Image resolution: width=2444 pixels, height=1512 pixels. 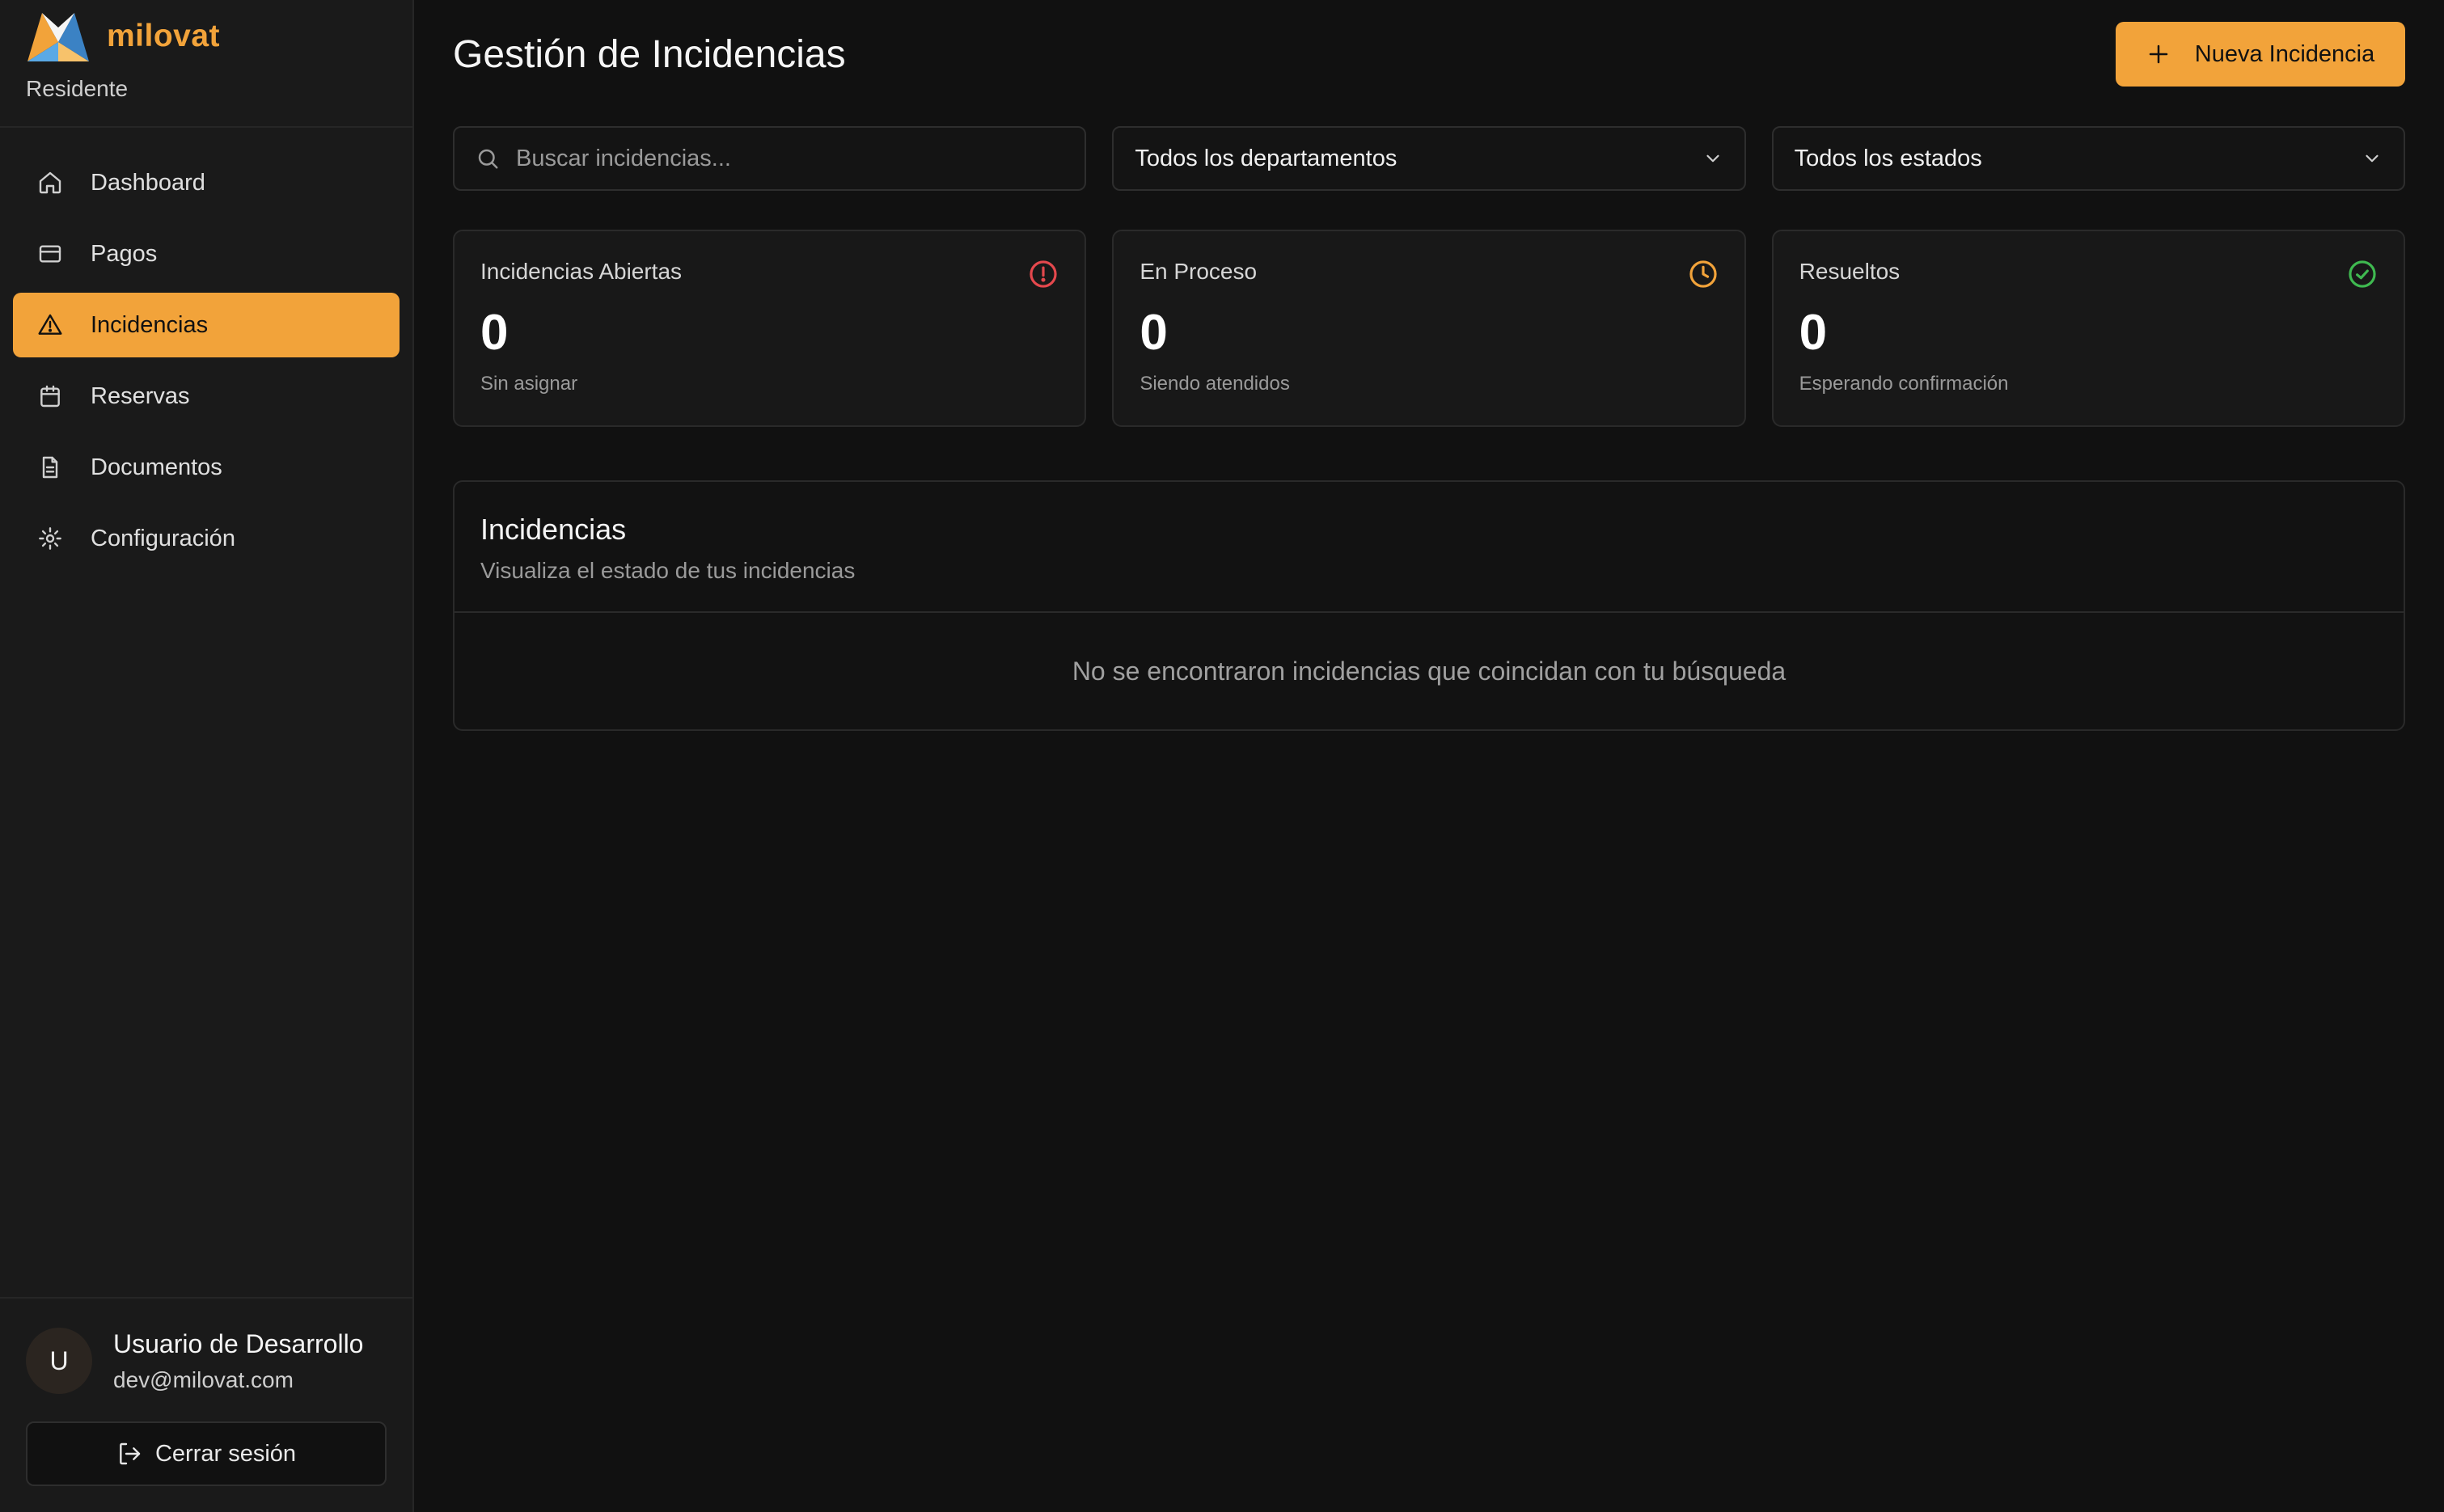 What do you see at coordinates (1850, 271) in the screenshot?
I see `stat-title: Resueltos` at bounding box center [1850, 271].